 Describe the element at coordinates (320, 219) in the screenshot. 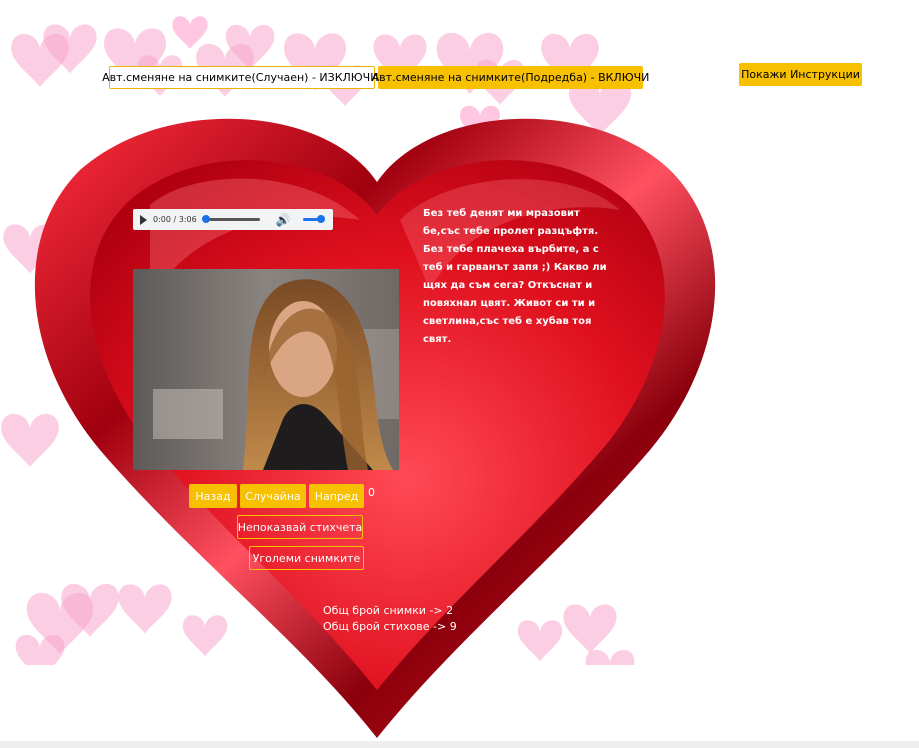

I see `volume-thumb` at that location.